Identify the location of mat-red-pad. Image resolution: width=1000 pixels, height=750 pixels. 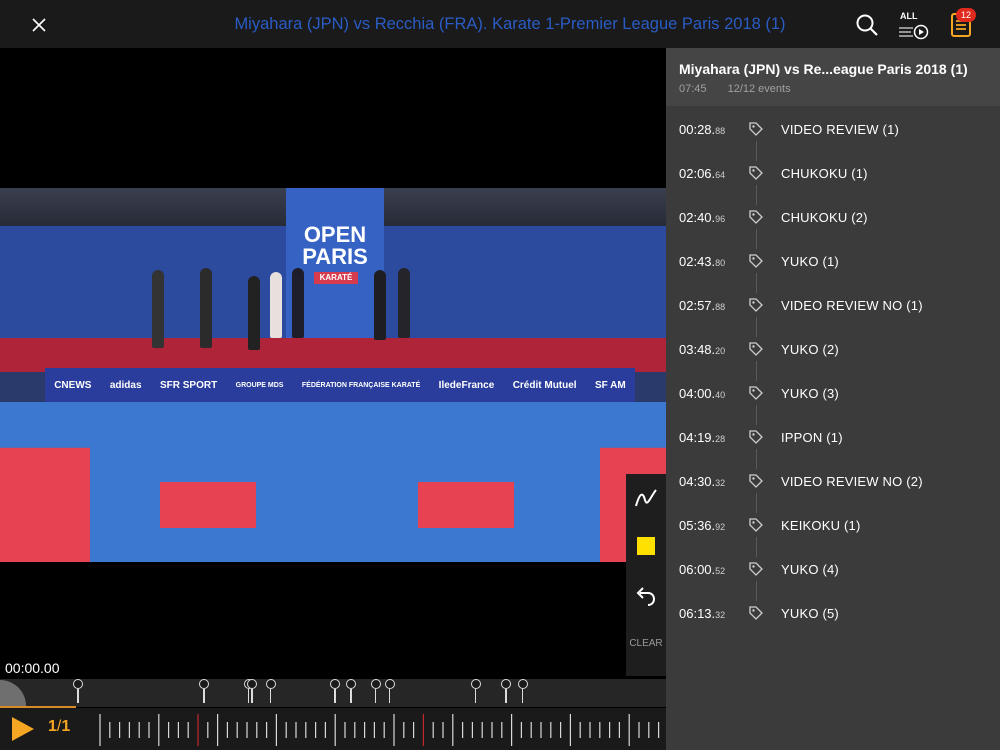
(466, 505).